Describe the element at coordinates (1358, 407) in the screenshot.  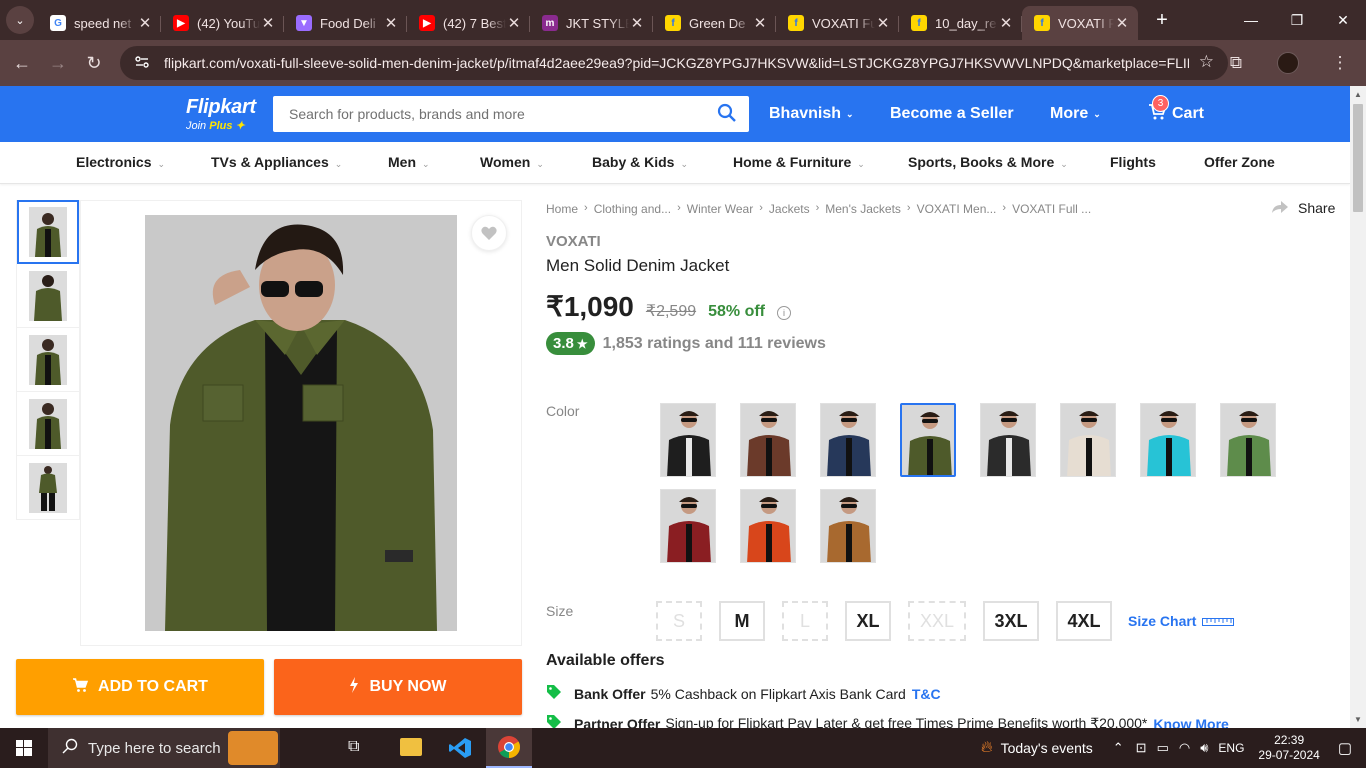
I see `page-scrollbar: ▲ ▼` at that location.